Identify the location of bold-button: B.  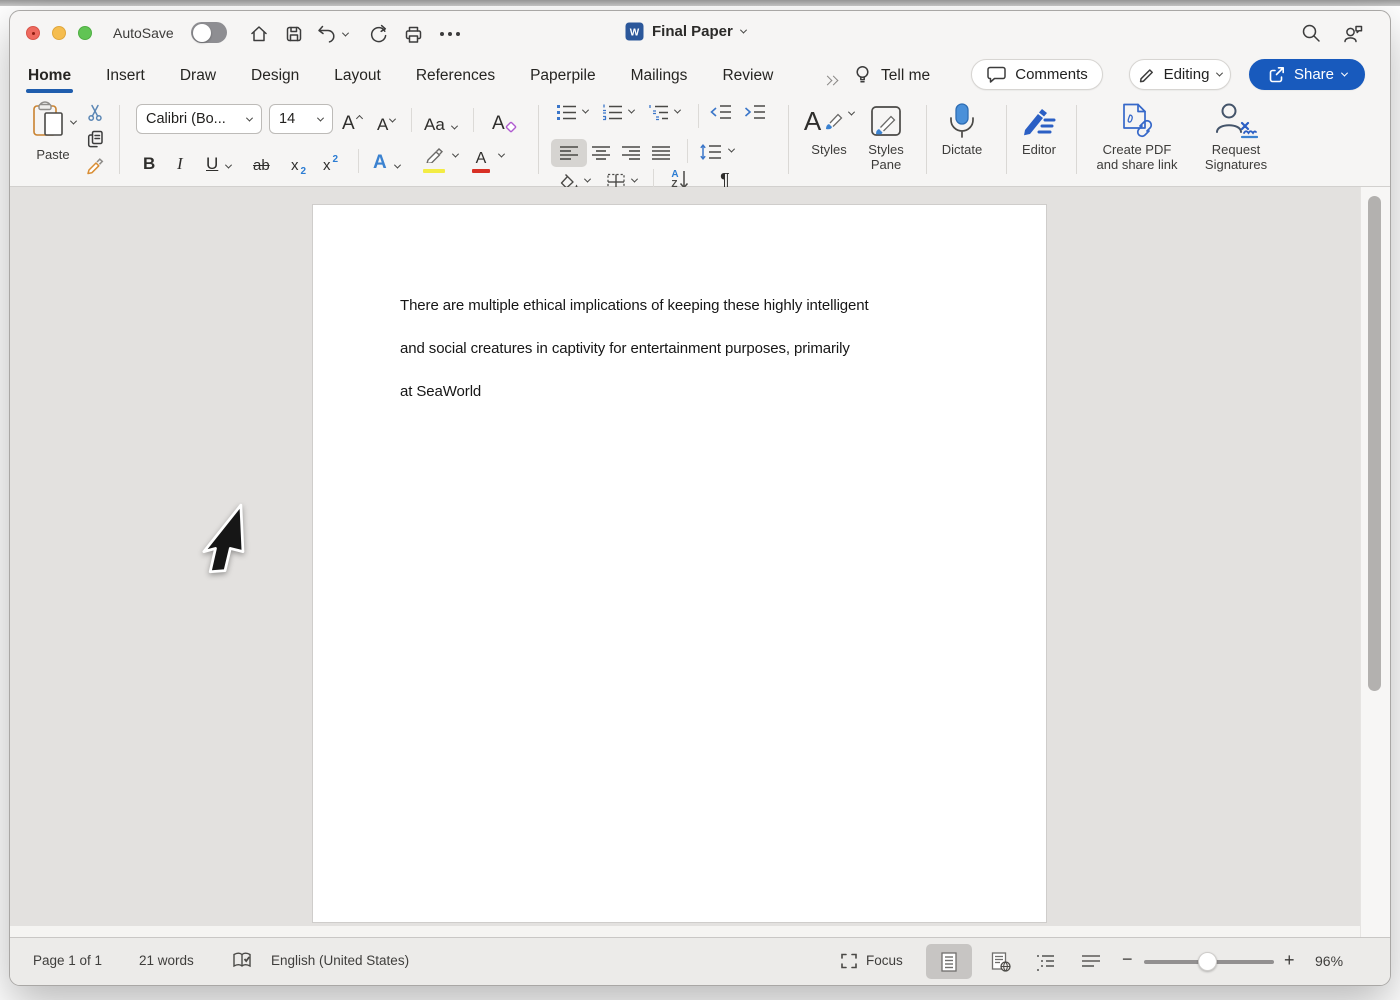
(149, 160).